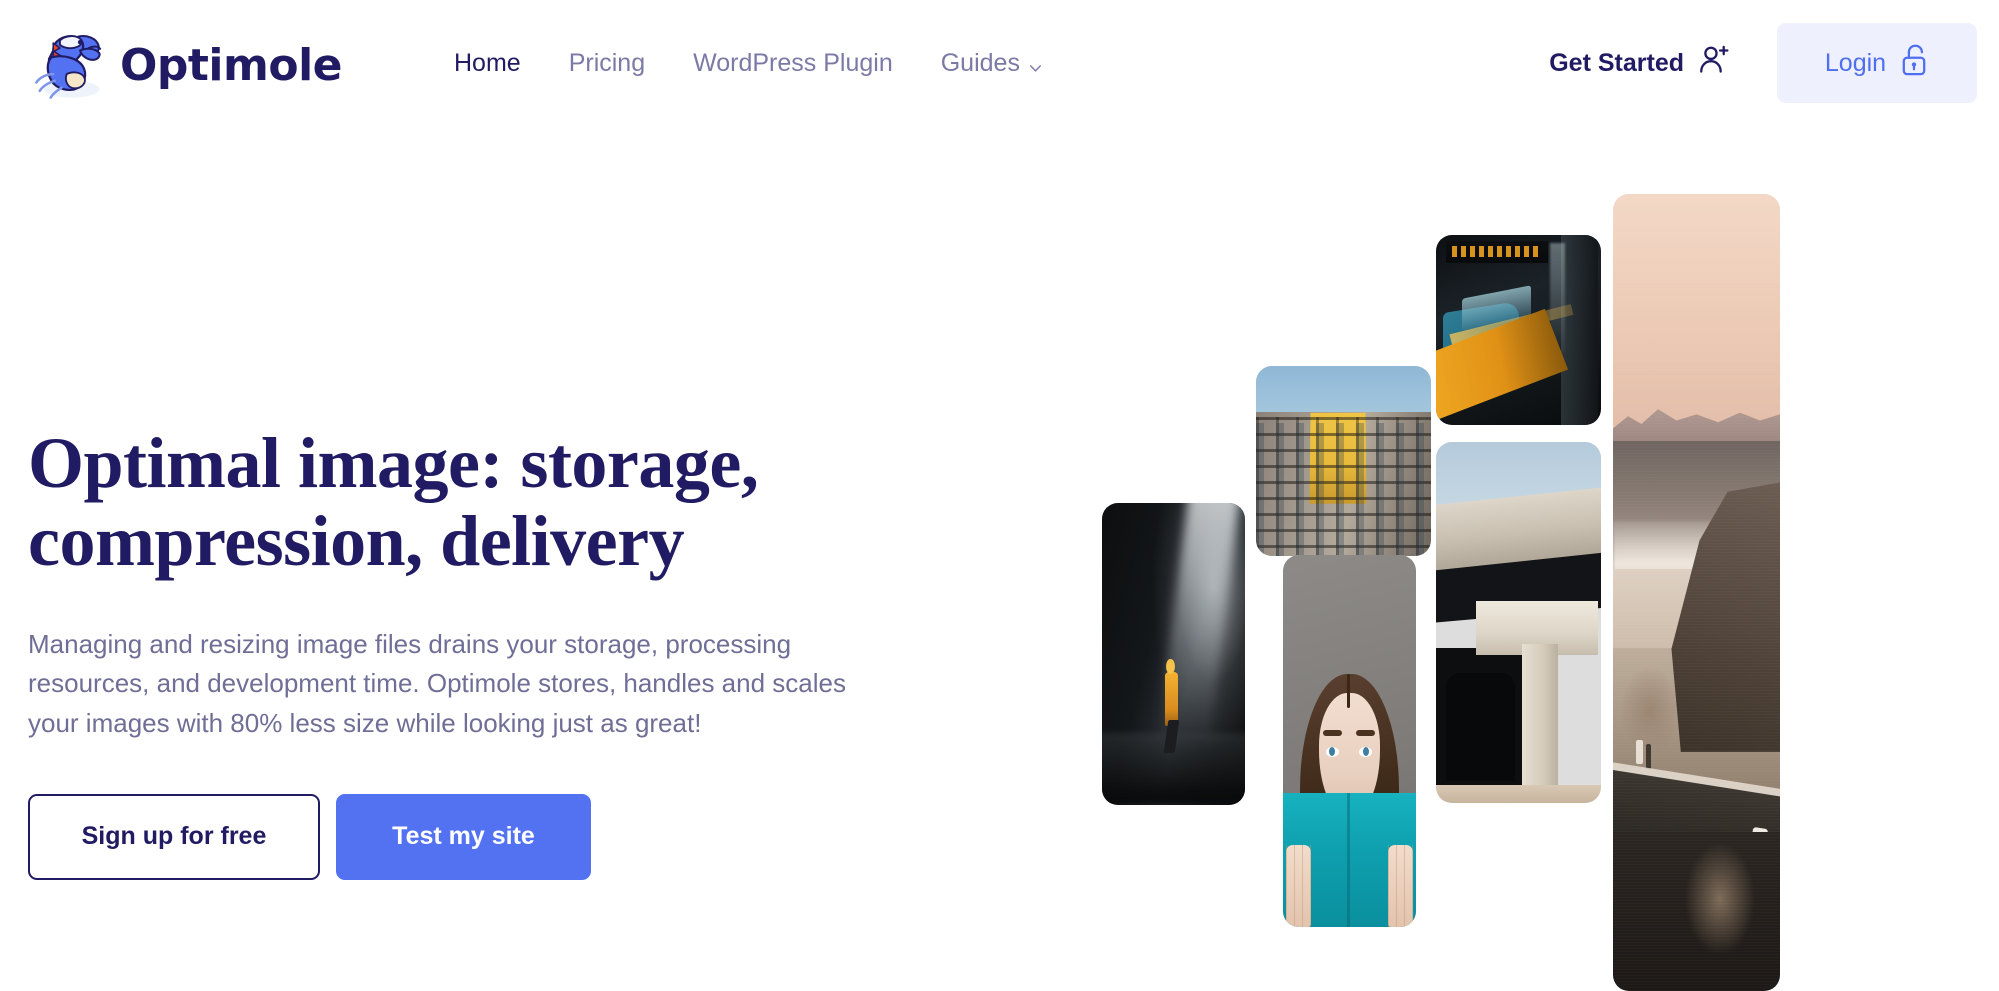  What do you see at coordinates (393, 463) in the screenshot?
I see `hero-title-line-1: Optimal image: storage,` at bounding box center [393, 463].